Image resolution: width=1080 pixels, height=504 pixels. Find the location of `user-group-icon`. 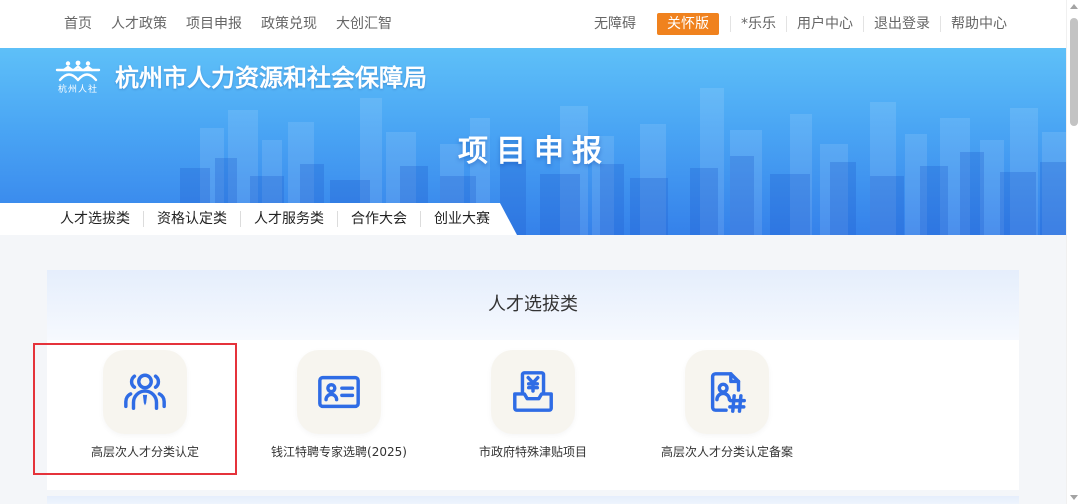

user-group-icon is located at coordinates (145, 392).